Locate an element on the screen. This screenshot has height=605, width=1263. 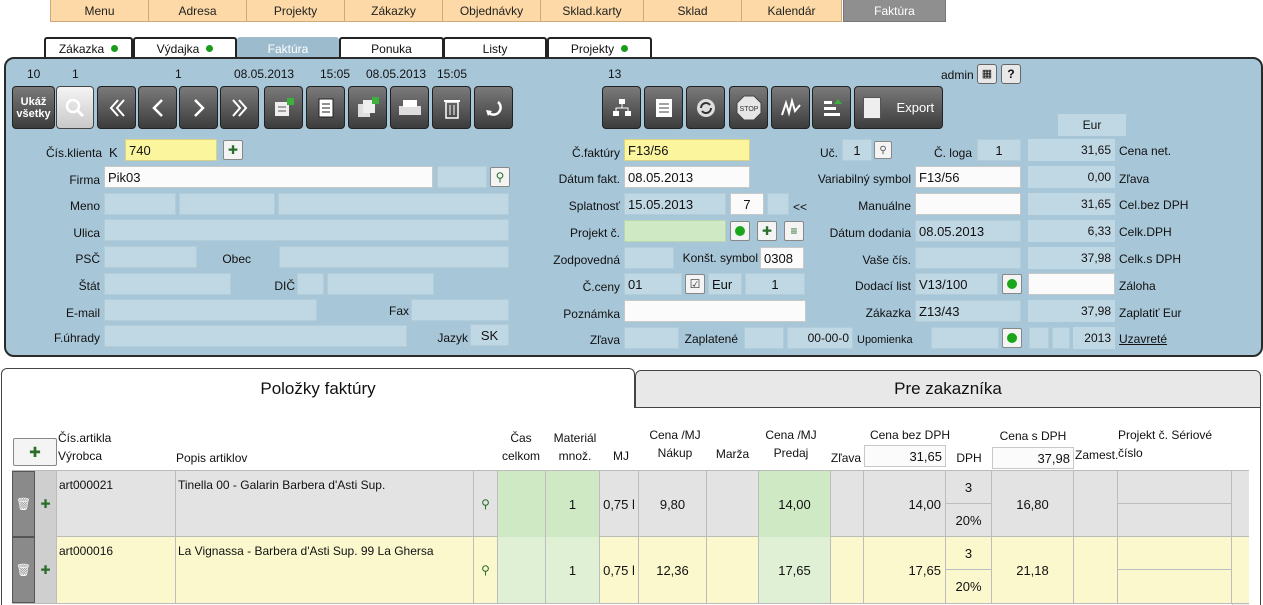
delivery-note-status-icon is located at coordinates (1012, 284).